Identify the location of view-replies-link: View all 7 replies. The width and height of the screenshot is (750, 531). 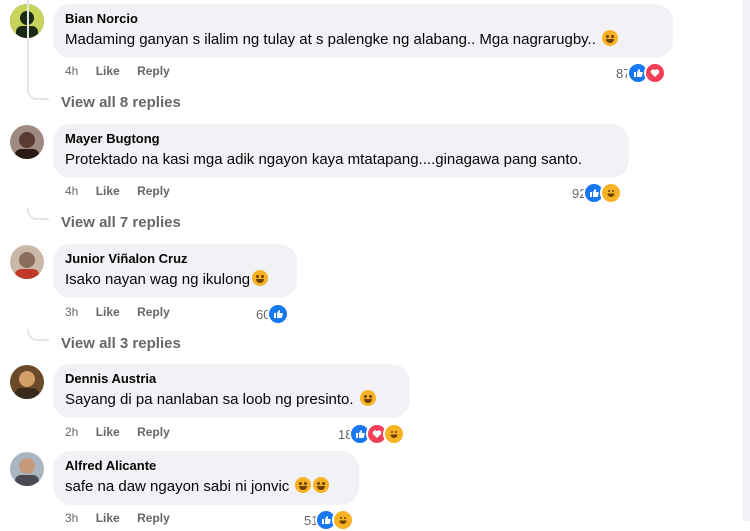
(121, 222).